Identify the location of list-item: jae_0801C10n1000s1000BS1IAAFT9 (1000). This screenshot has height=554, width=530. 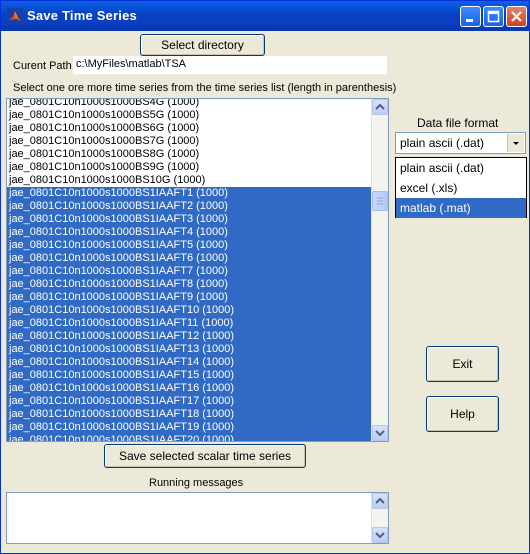
(190, 297).